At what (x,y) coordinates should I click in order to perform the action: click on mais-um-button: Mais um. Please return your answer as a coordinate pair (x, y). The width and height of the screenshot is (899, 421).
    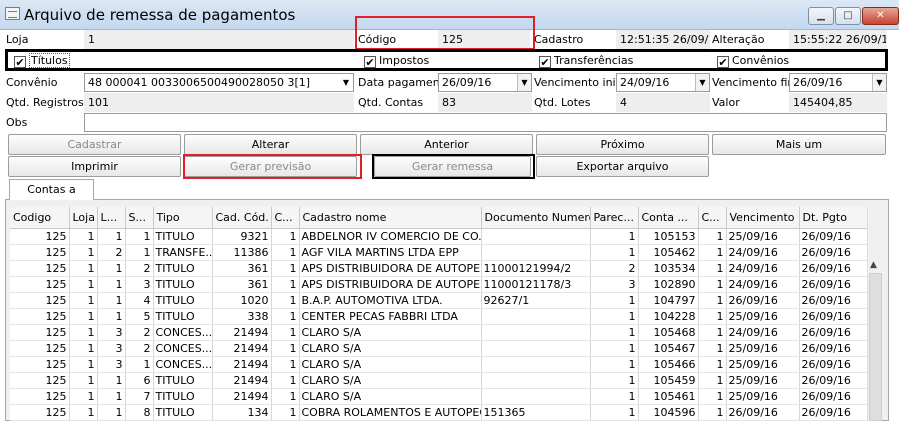
    Looking at the image, I should click on (799, 144).